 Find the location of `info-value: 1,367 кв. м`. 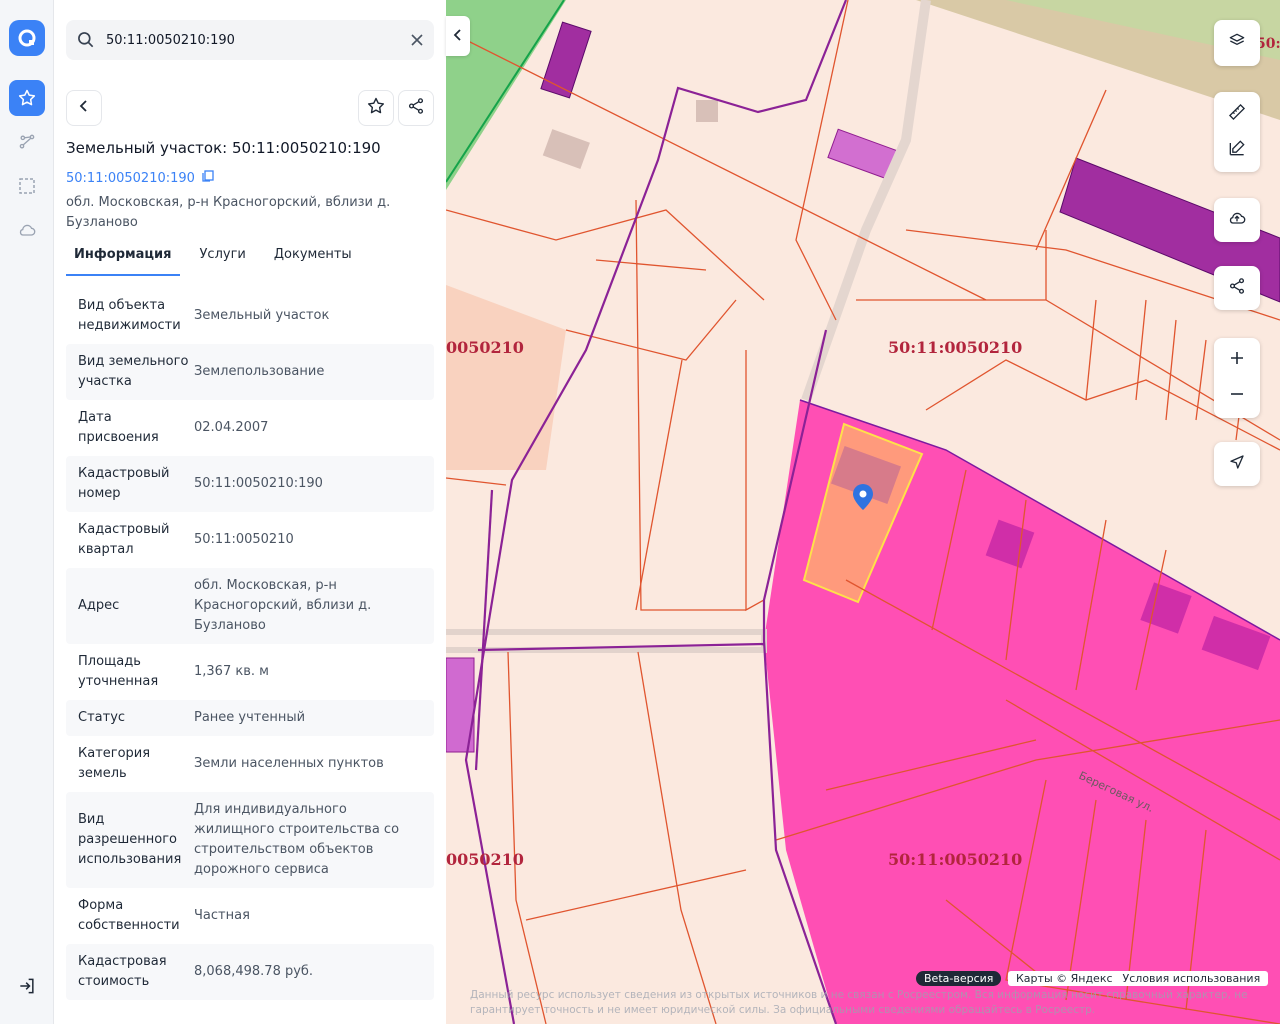

info-value: 1,367 кв. м is located at coordinates (231, 671).